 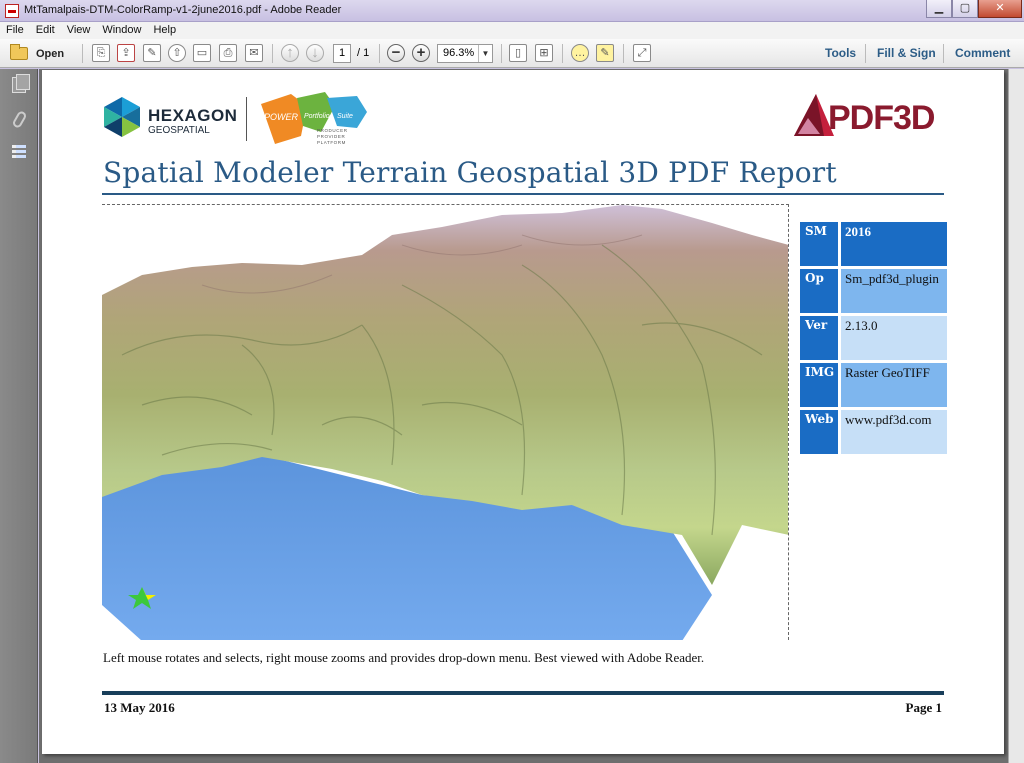 What do you see at coordinates (642, 53) in the screenshot?
I see `read-mode-icon: ⤢` at bounding box center [642, 53].